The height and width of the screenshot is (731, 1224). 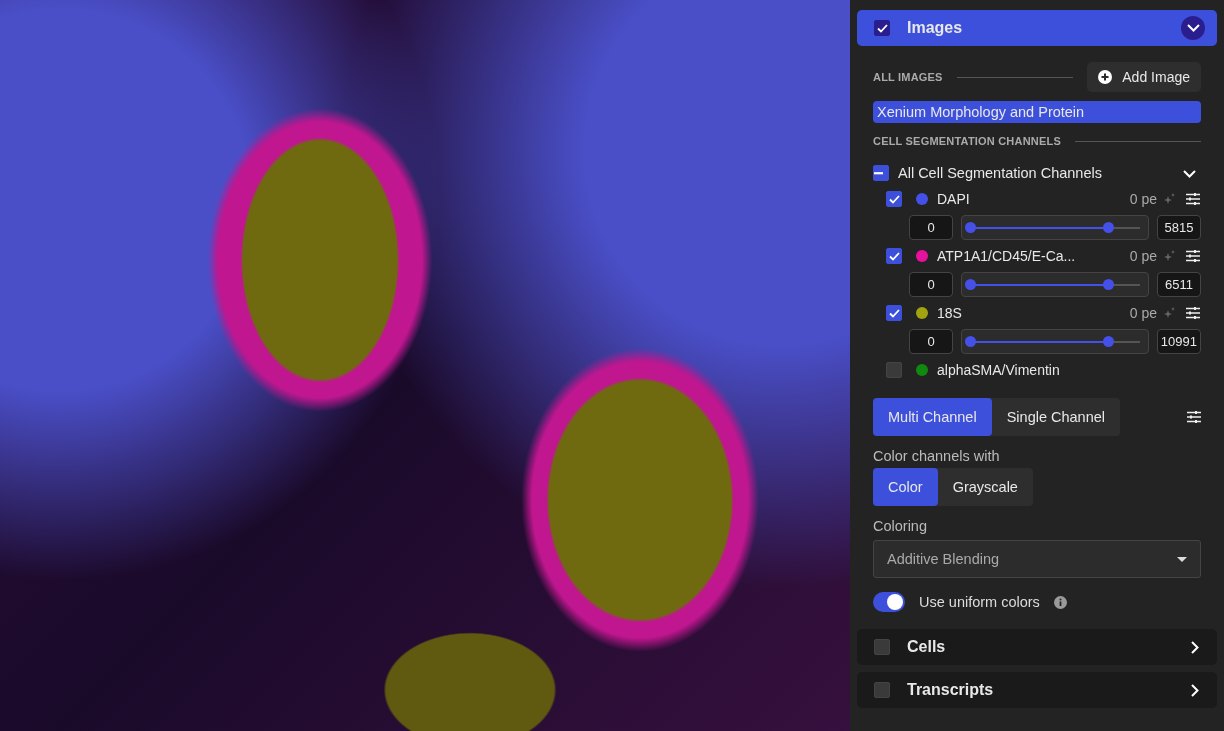 I want to click on minus-icon, so click(x=878, y=173).